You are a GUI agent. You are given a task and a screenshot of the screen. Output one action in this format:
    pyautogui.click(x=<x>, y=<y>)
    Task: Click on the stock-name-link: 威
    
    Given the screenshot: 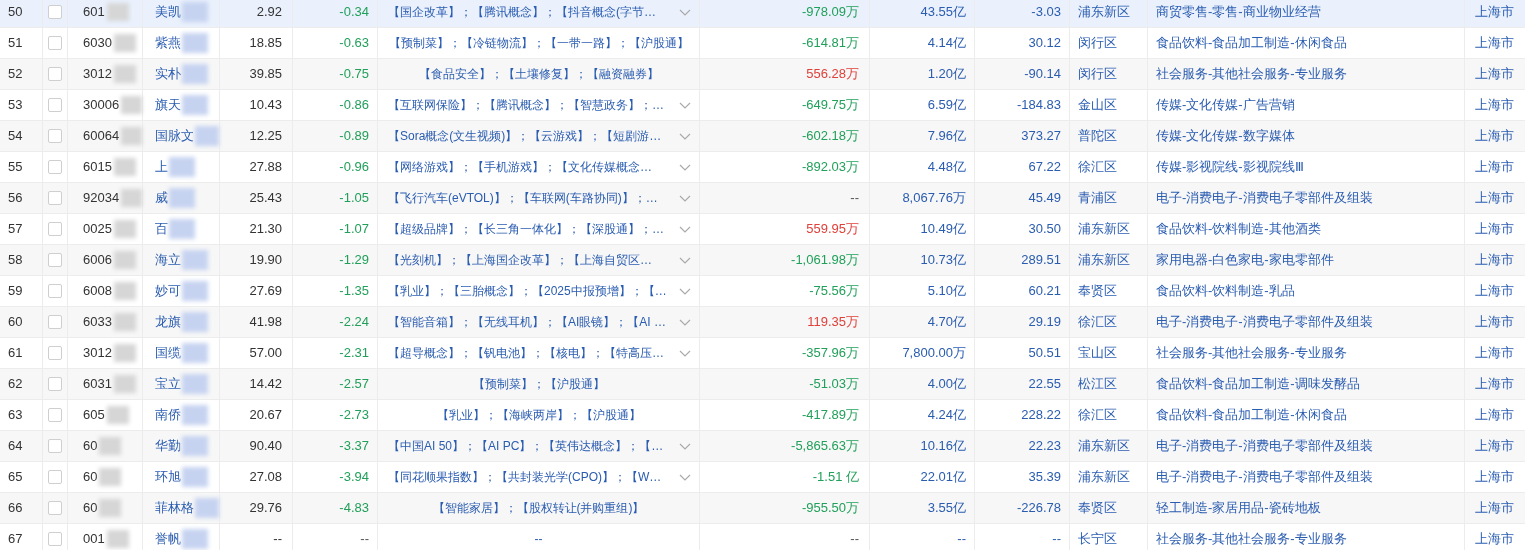 What is the action you would take?
    pyautogui.click(x=161, y=198)
    